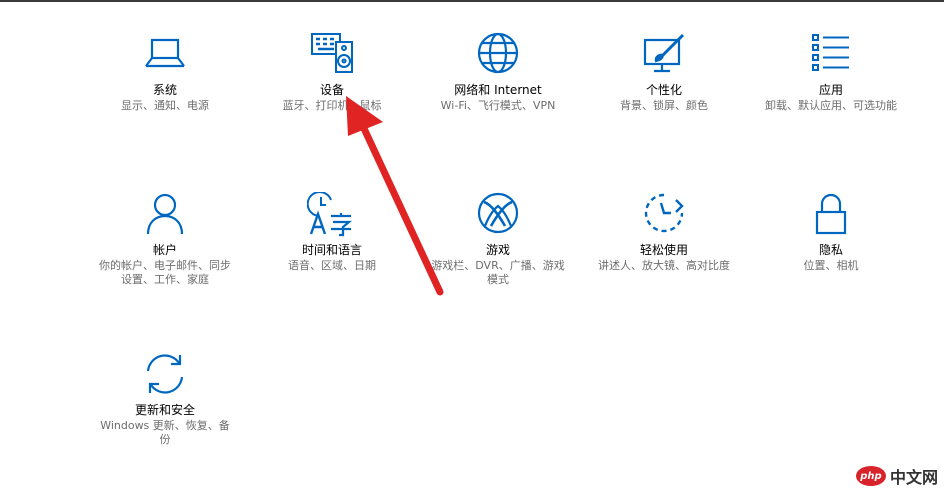  What do you see at coordinates (165, 375) in the screenshot?
I see `sync-icon` at bounding box center [165, 375].